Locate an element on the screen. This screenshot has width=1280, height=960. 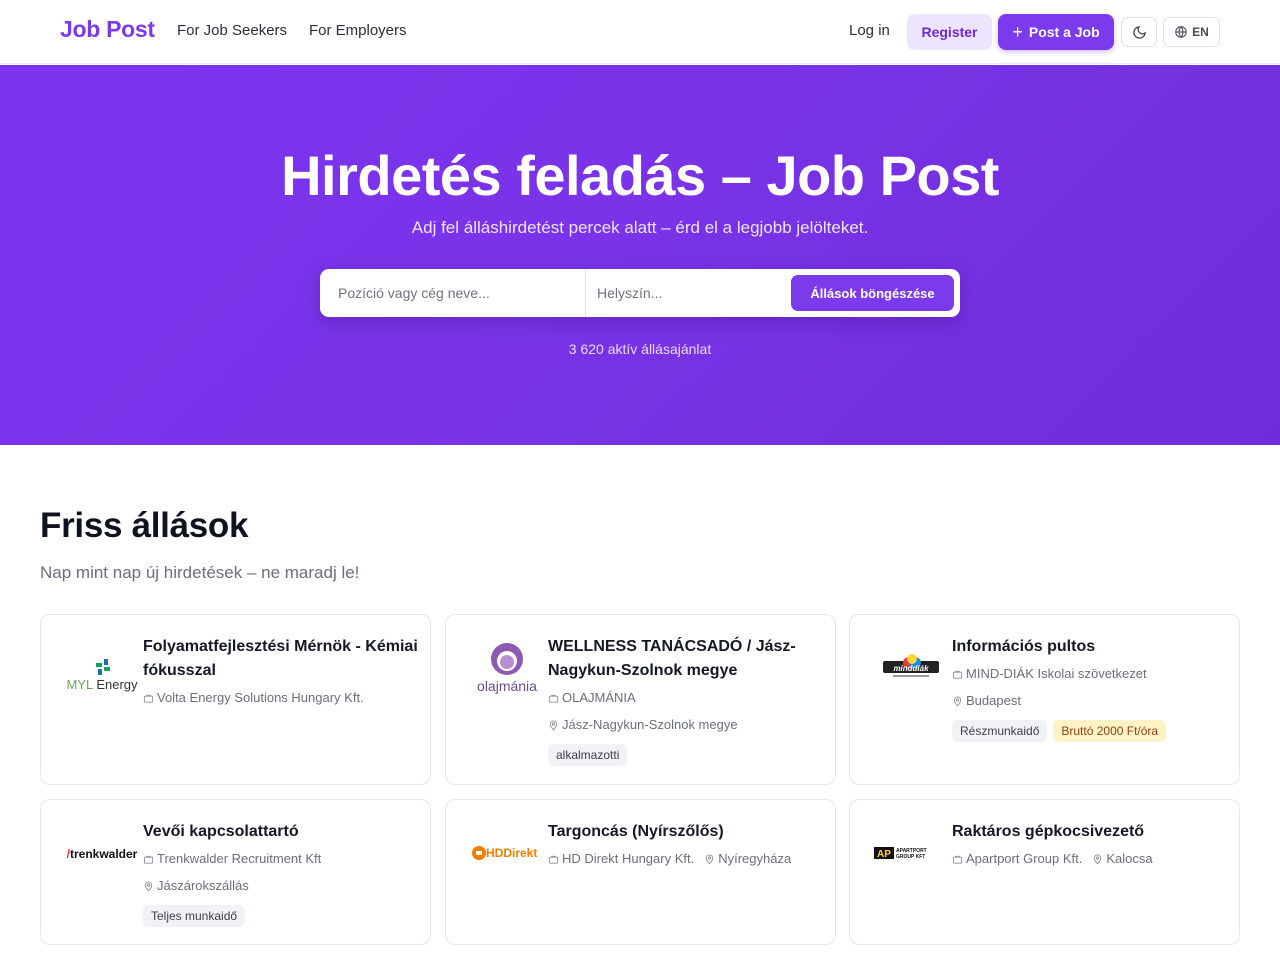
job-type-tag: alkalmazotti is located at coordinates (588, 755).